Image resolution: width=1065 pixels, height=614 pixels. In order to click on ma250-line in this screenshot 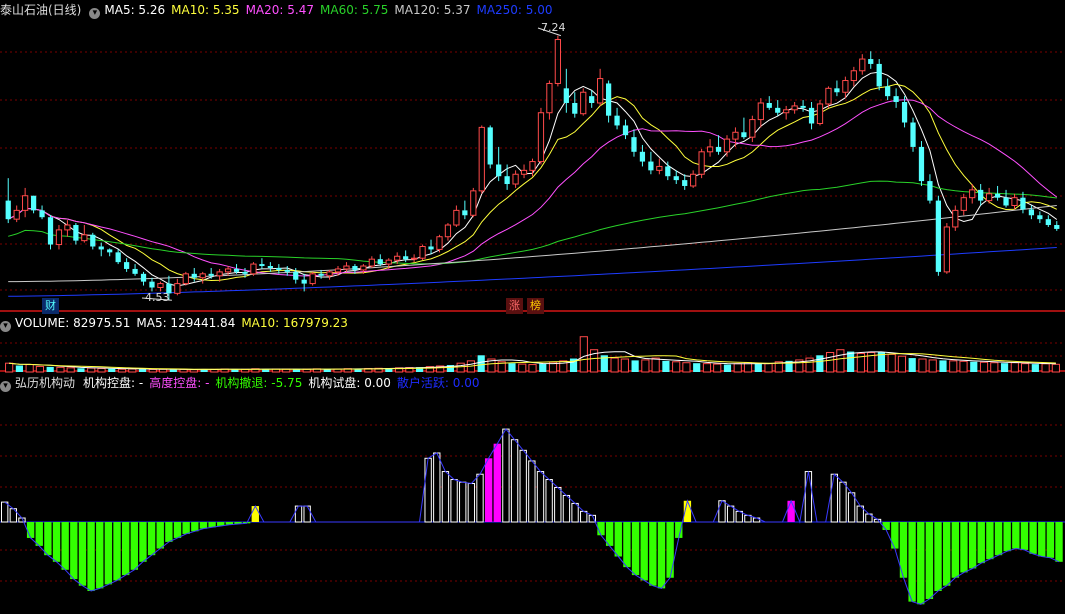, I will do `click(532, 272)`.